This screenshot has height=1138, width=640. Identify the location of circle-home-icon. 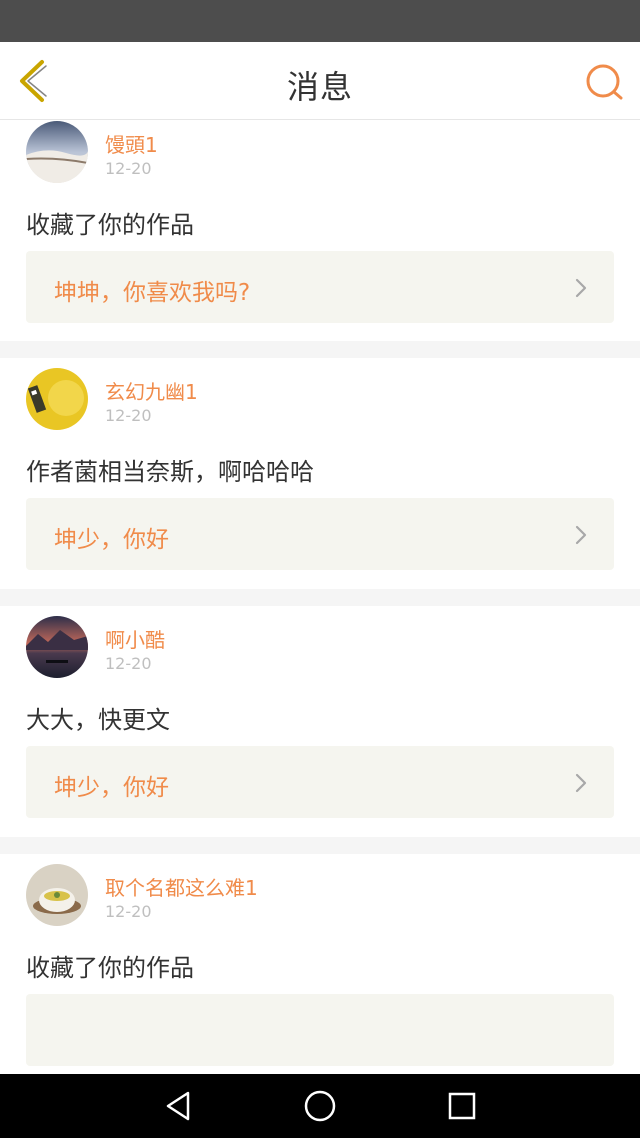
(320, 1106).